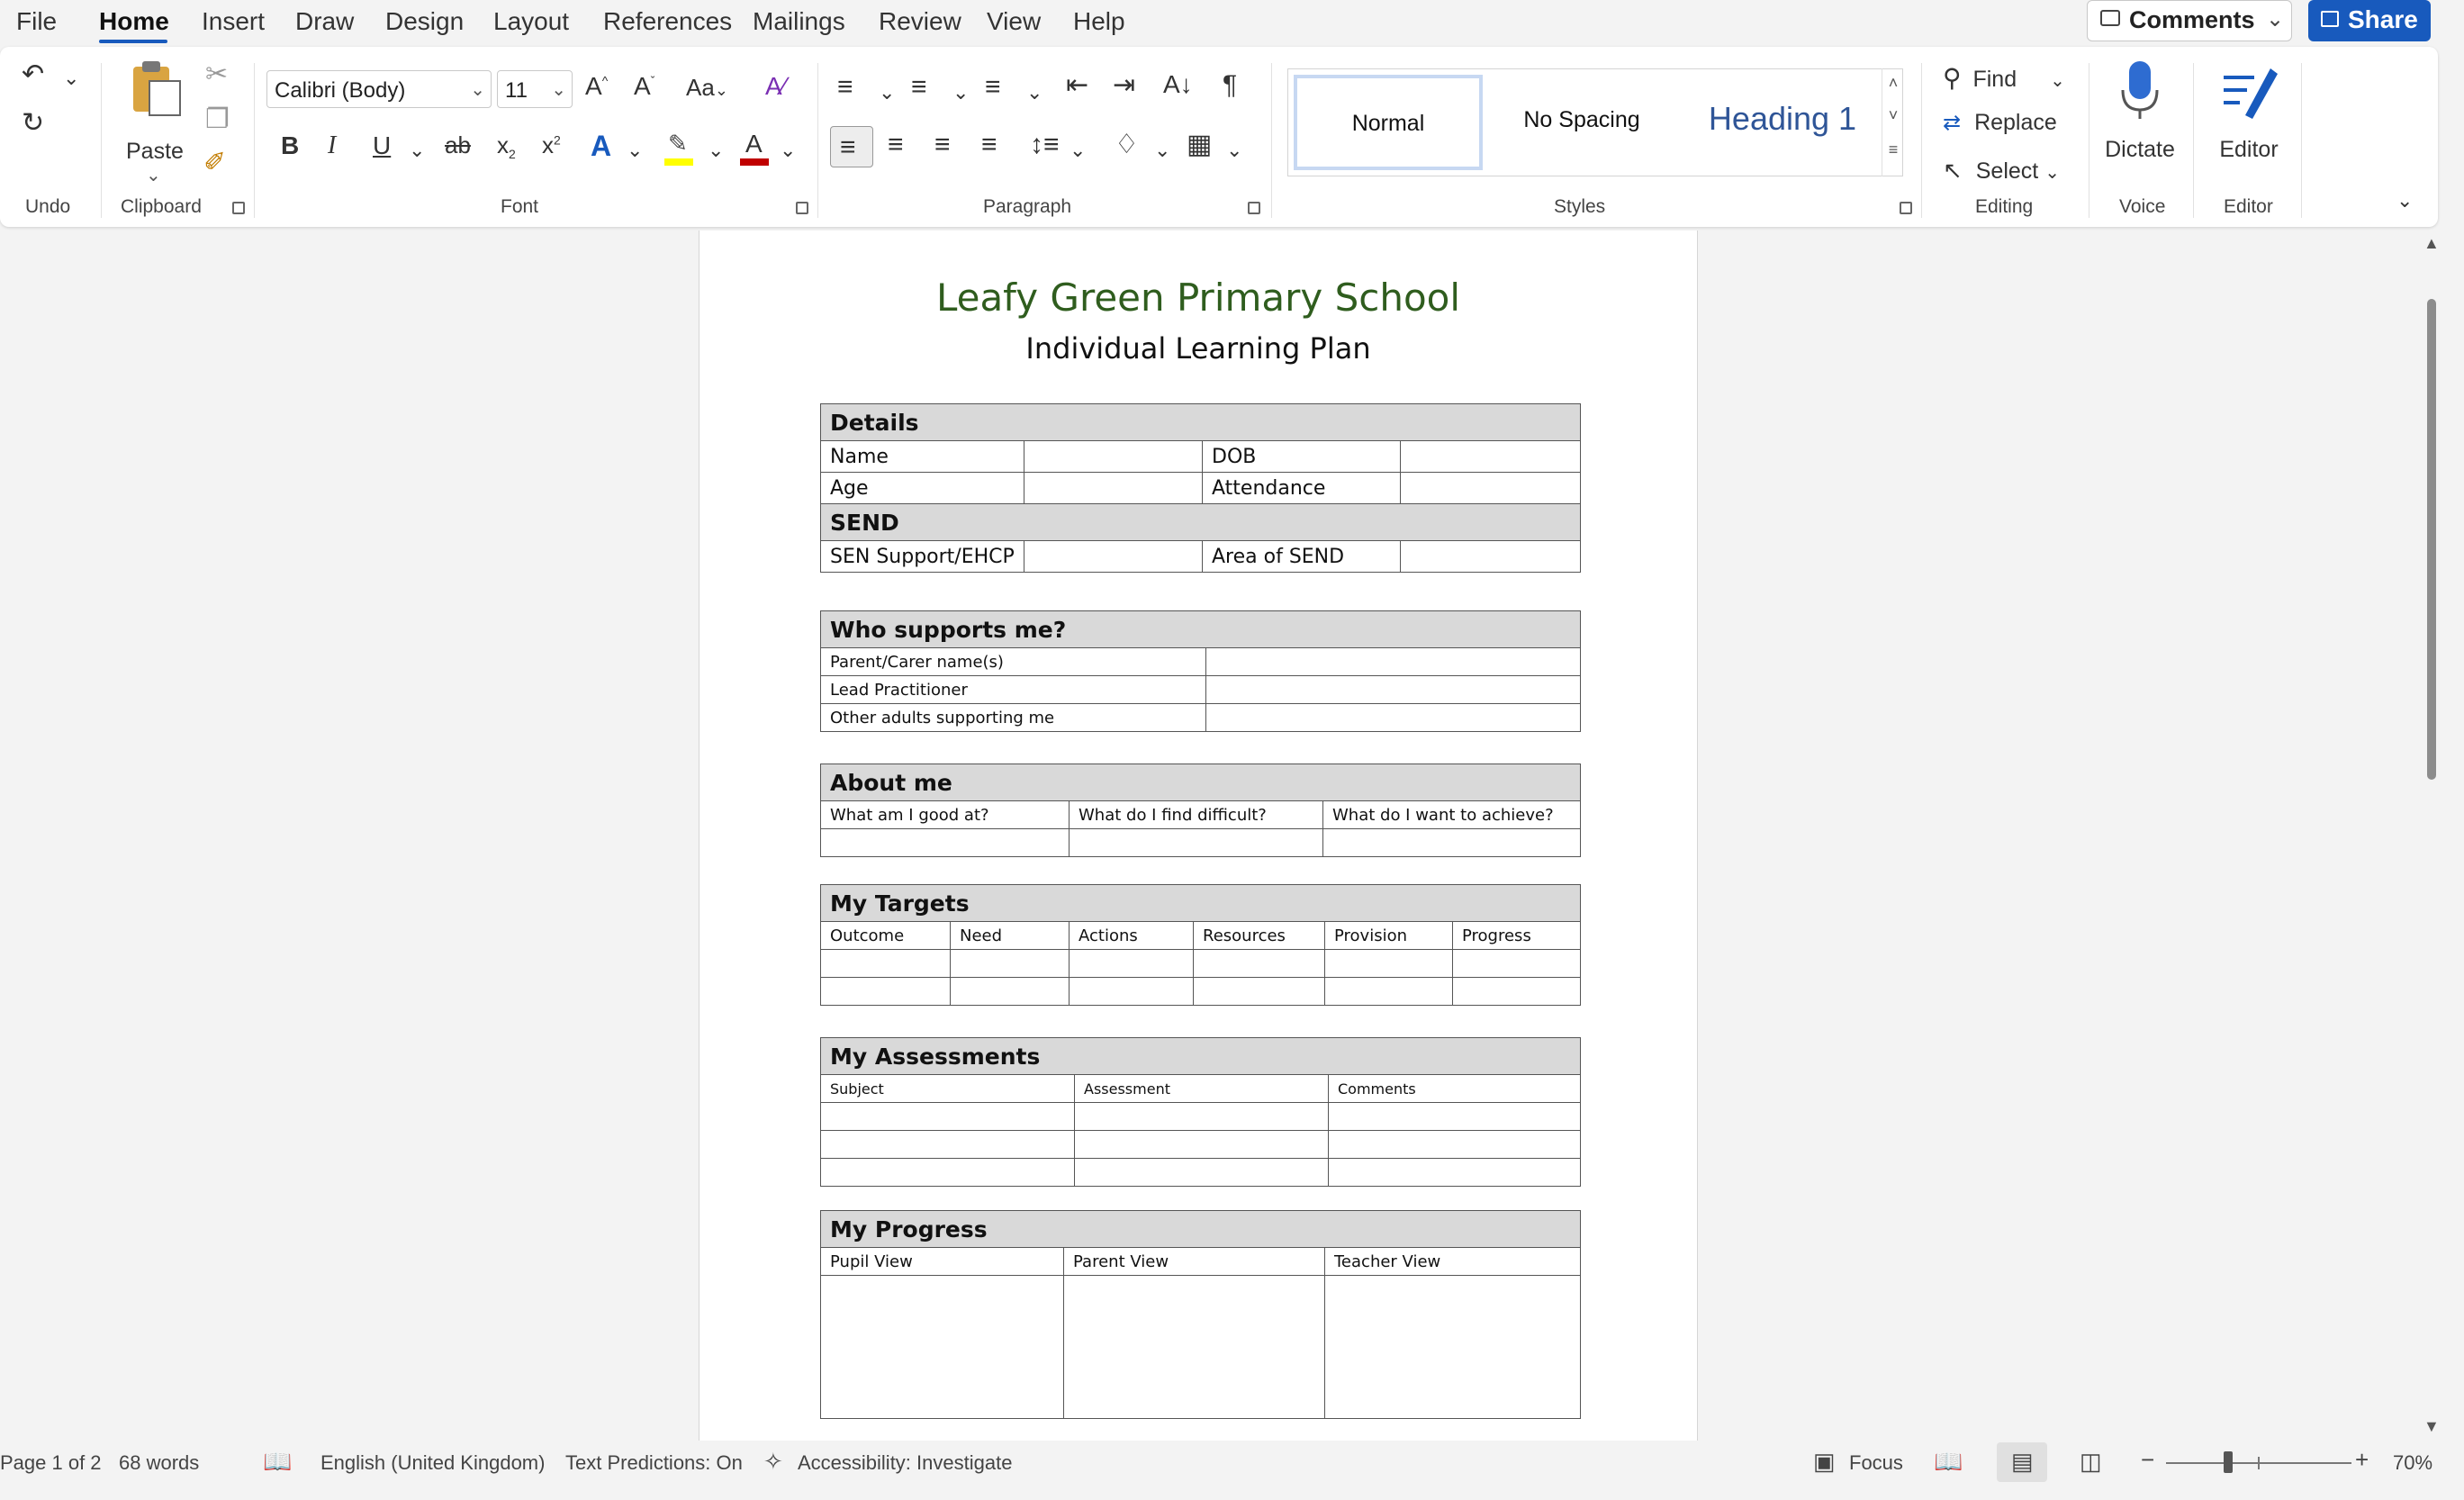 The height and width of the screenshot is (1500, 2464). What do you see at coordinates (1893, 149) in the screenshot?
I see `more-styles-icon: ≡` at bounding box center [1893, 149].